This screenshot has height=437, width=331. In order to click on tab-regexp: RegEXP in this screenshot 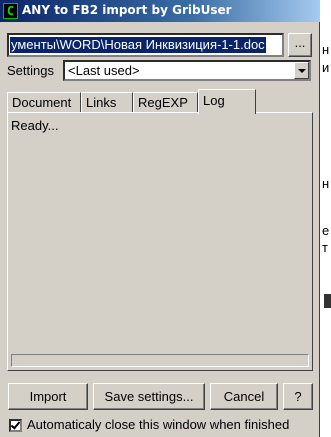, I will do `click(165, 102)`.